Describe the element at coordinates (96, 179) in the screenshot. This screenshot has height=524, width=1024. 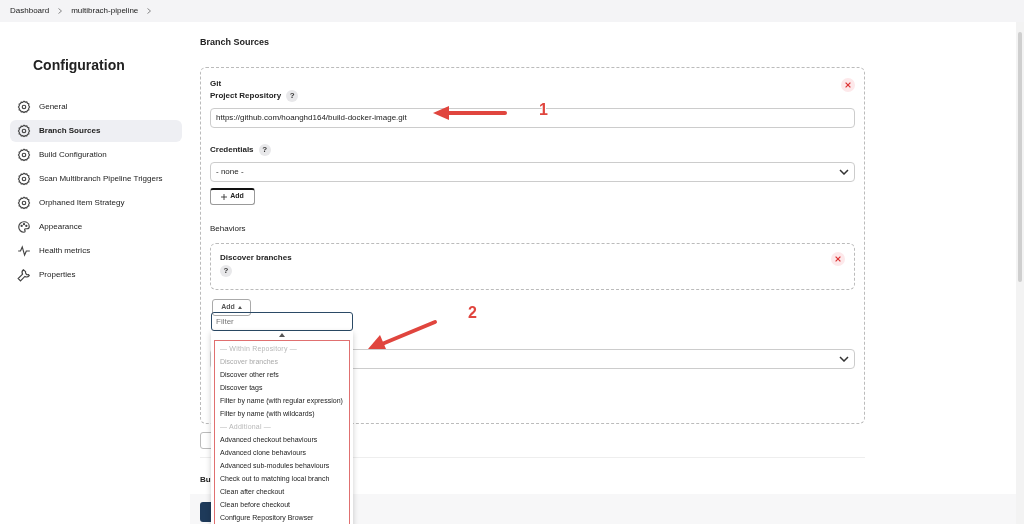
I see `sidebar-item: Scan Multibranch Pipeline Triggers` at that location.